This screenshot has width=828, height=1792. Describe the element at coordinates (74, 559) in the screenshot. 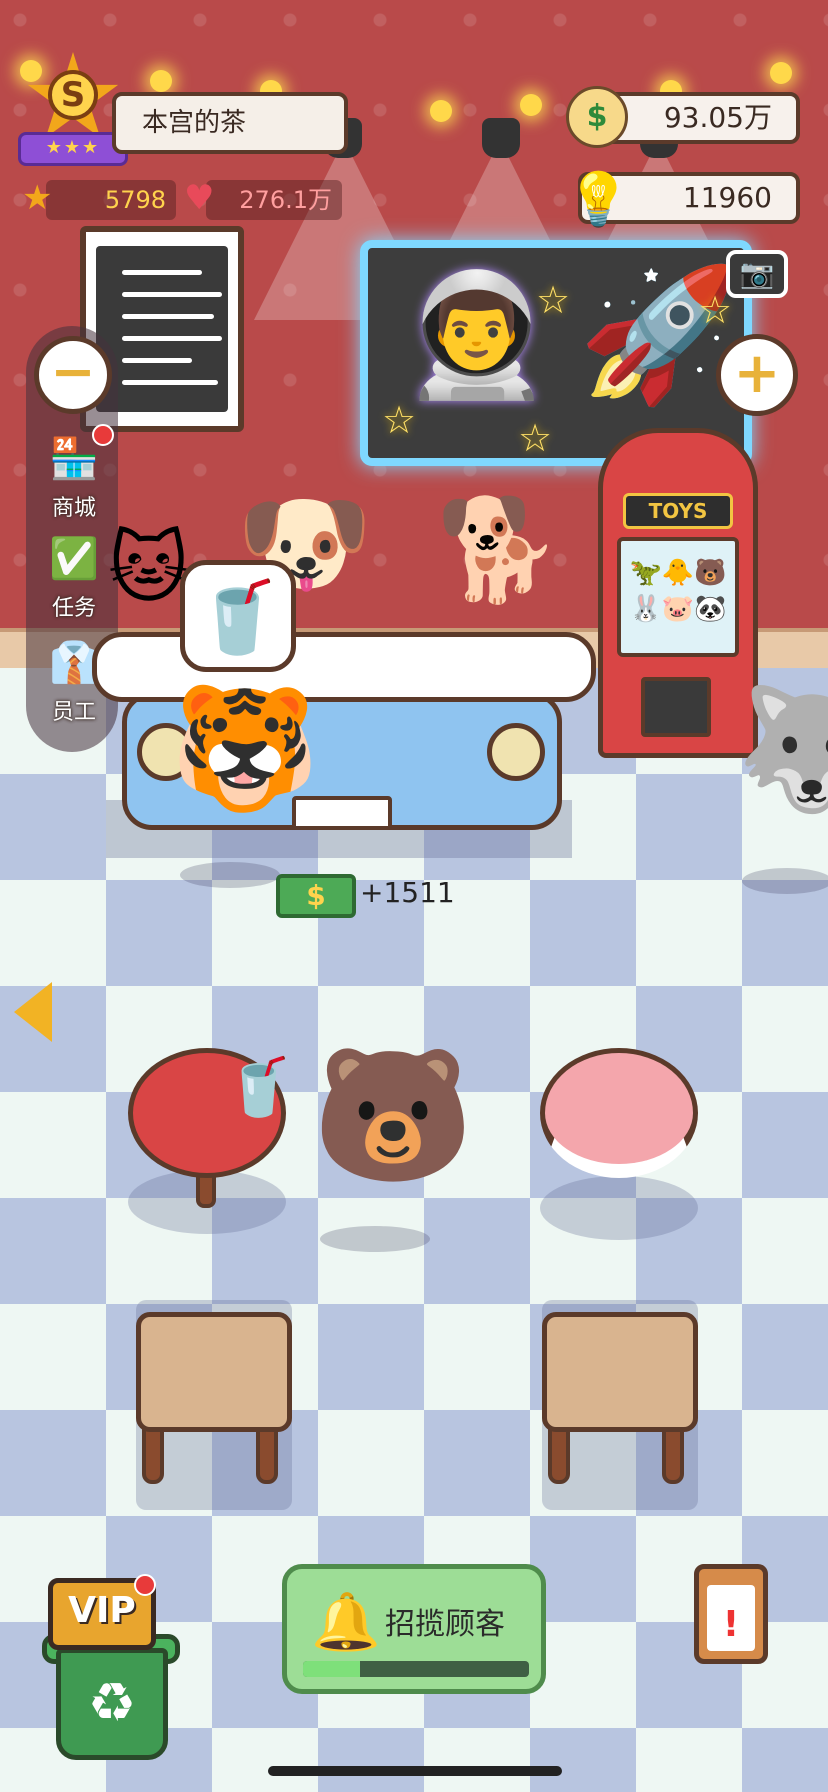

I see `task-icon: ✅` at that location.